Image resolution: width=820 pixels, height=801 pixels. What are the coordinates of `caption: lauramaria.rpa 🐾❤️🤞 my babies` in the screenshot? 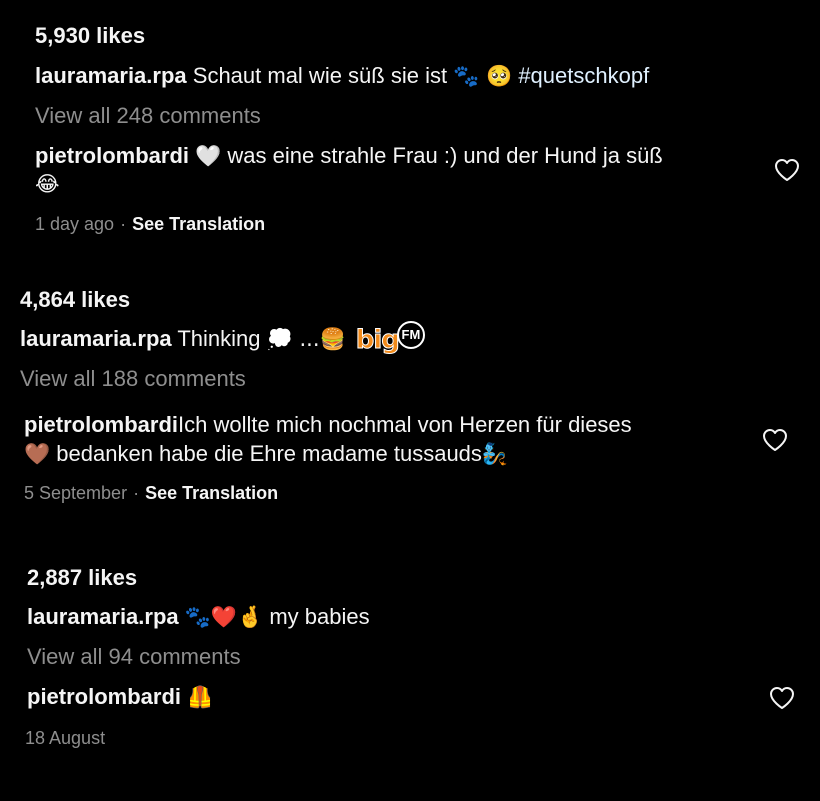 It's located at (198, 617).